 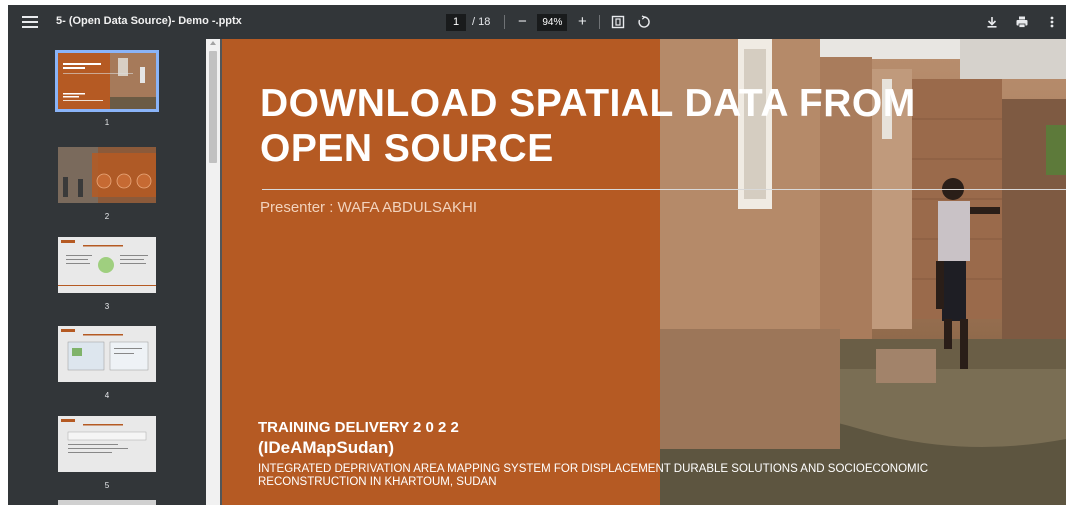 What do you see at coordinates (107, 395) in the screenshot?
I see `thumbnail-label: 4` at bounding box center [107, 395].